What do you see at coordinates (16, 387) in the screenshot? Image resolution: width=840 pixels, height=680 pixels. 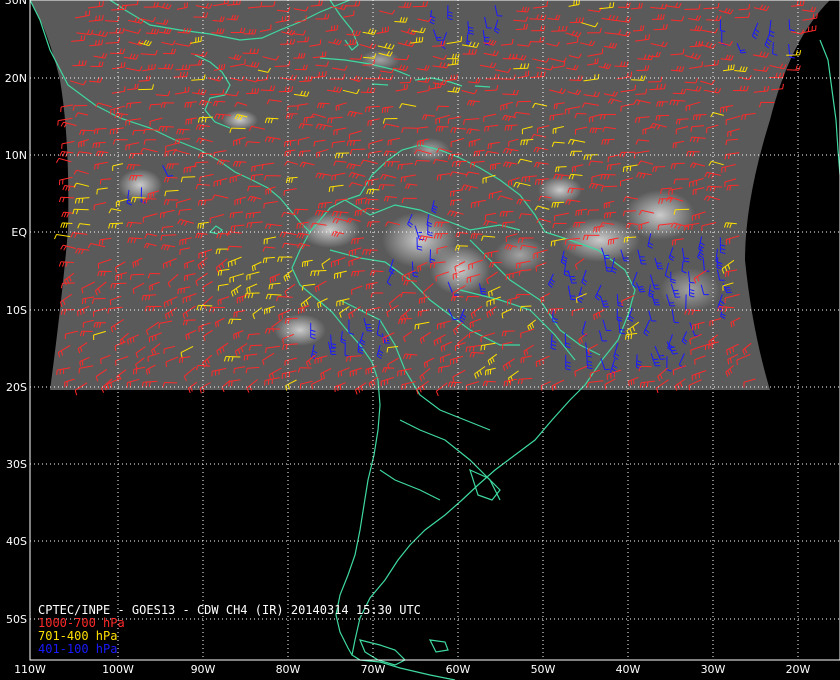 I see `latitude-label: 20S` at bounding box center [16, 387].